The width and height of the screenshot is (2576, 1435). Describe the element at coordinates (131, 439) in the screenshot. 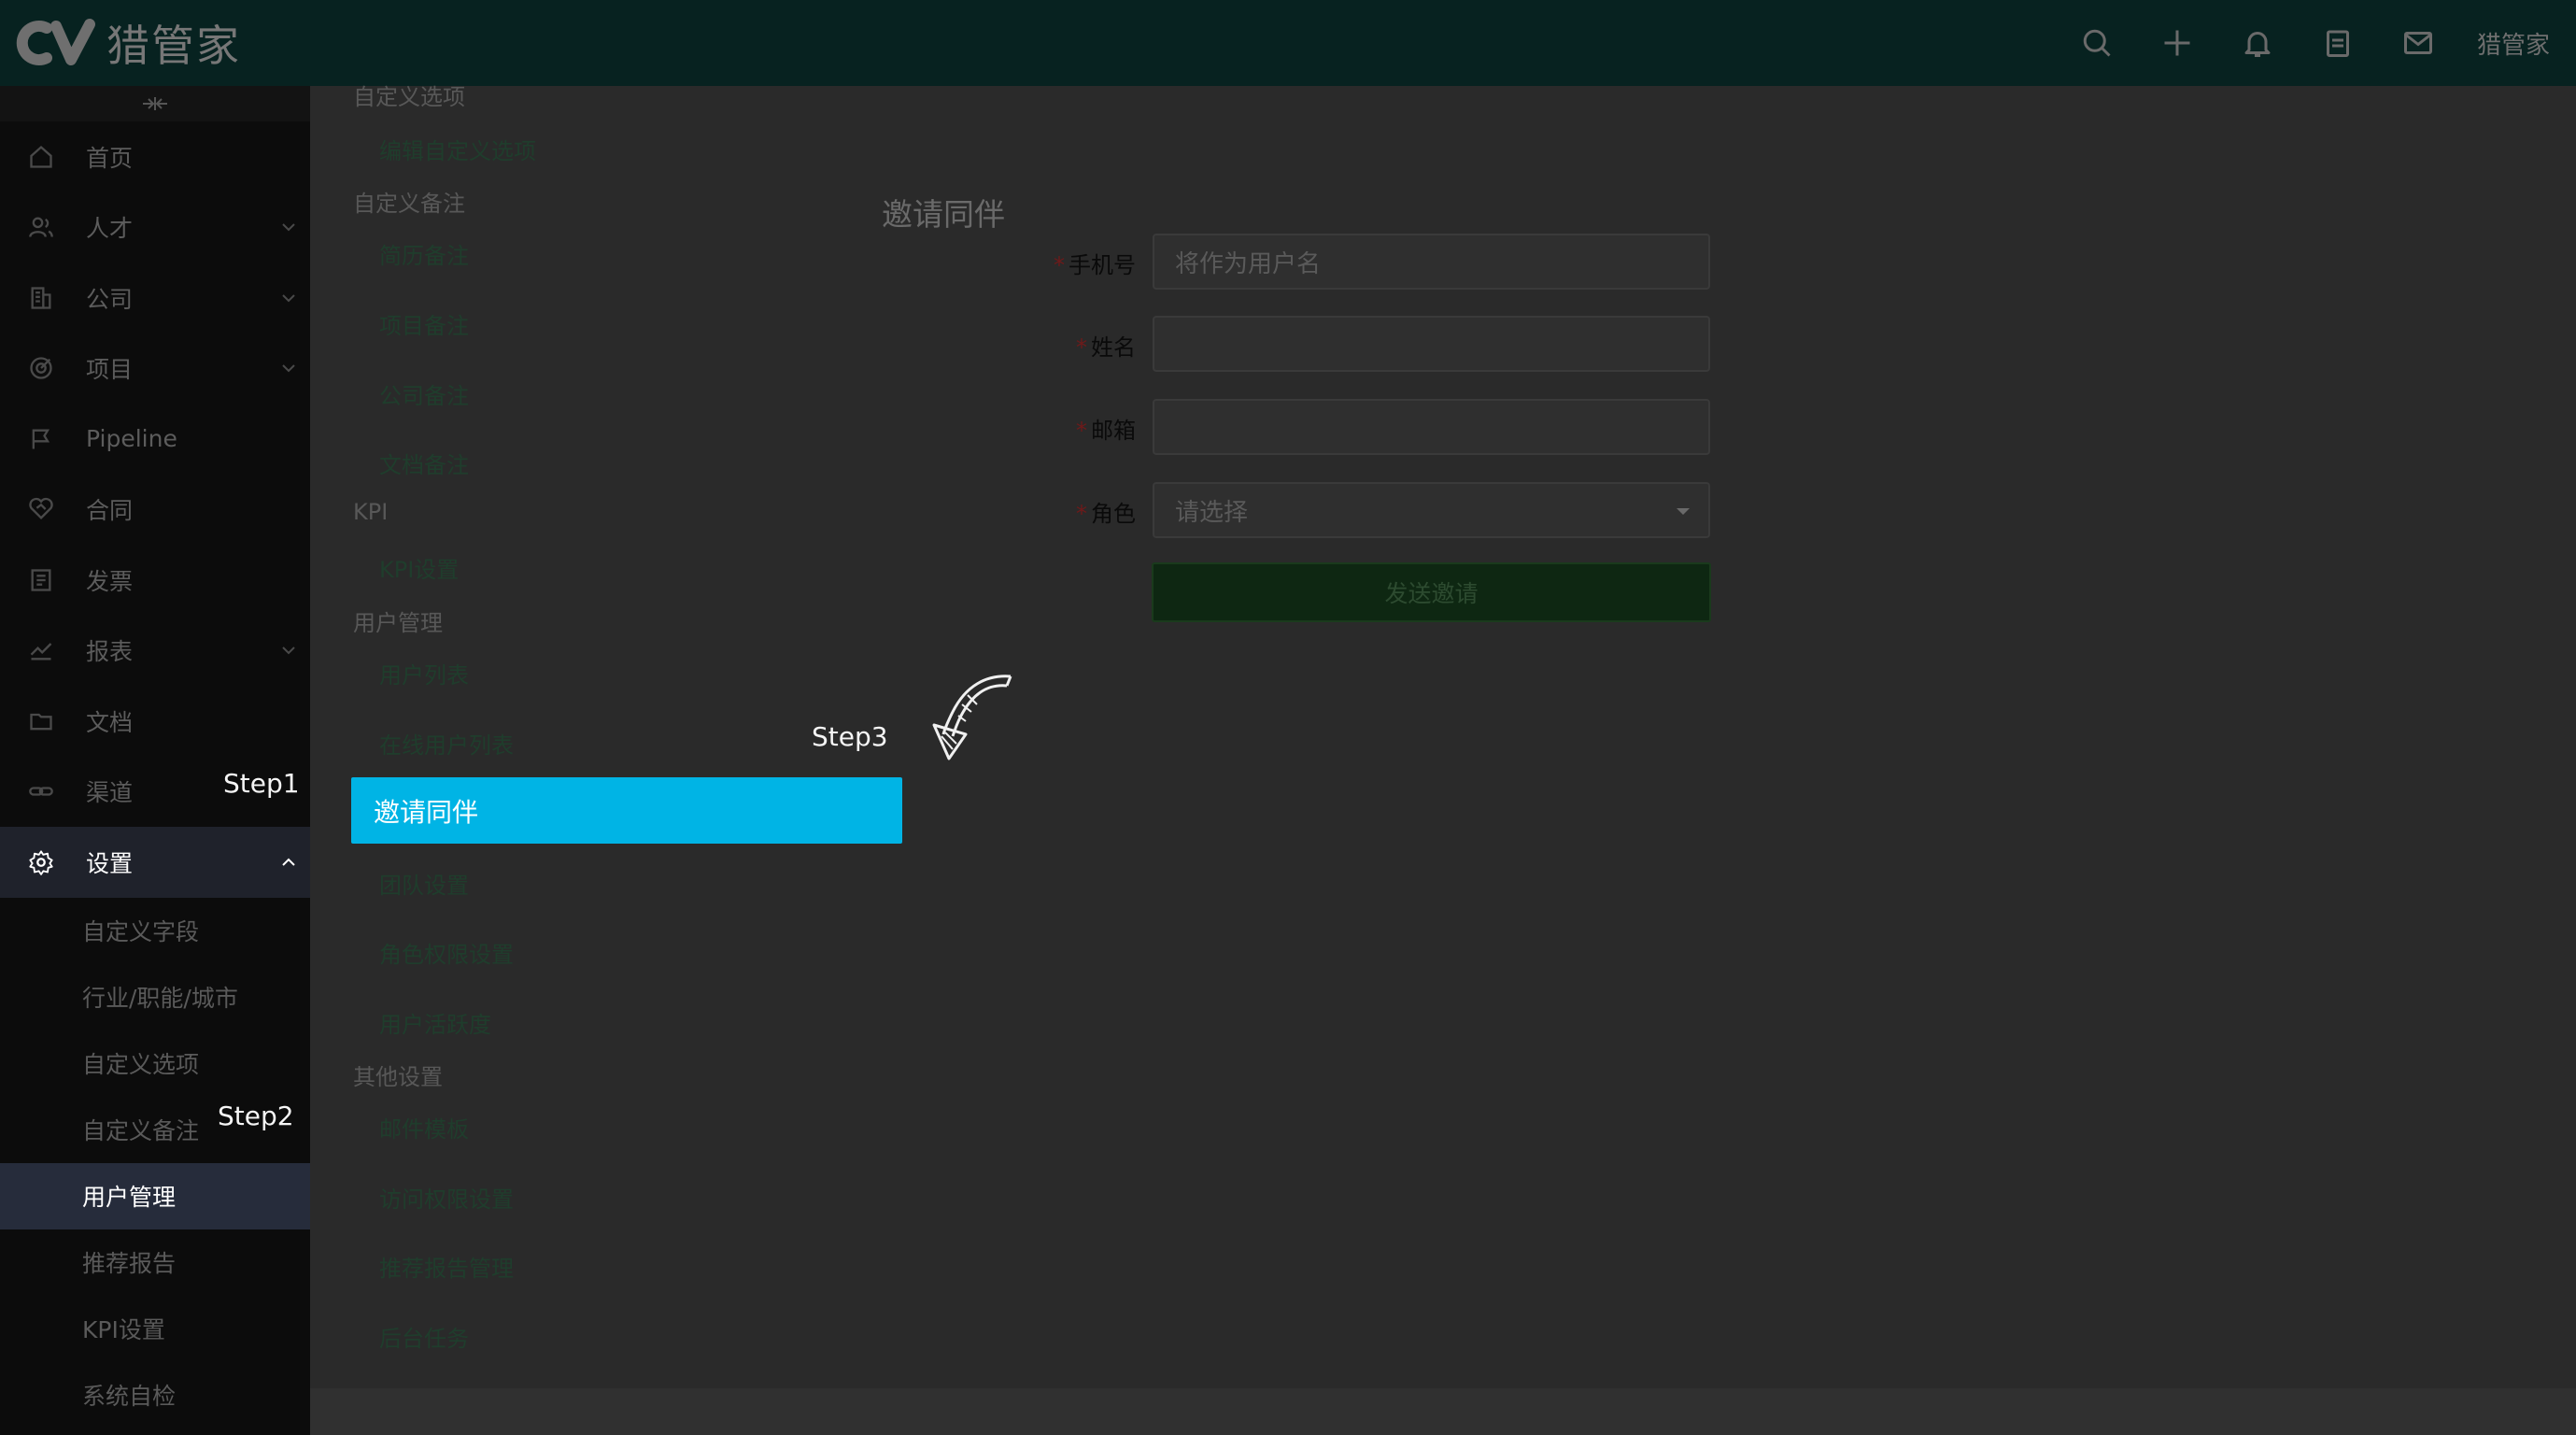

I see `sidebar-item-label: Pipeline` at that location.